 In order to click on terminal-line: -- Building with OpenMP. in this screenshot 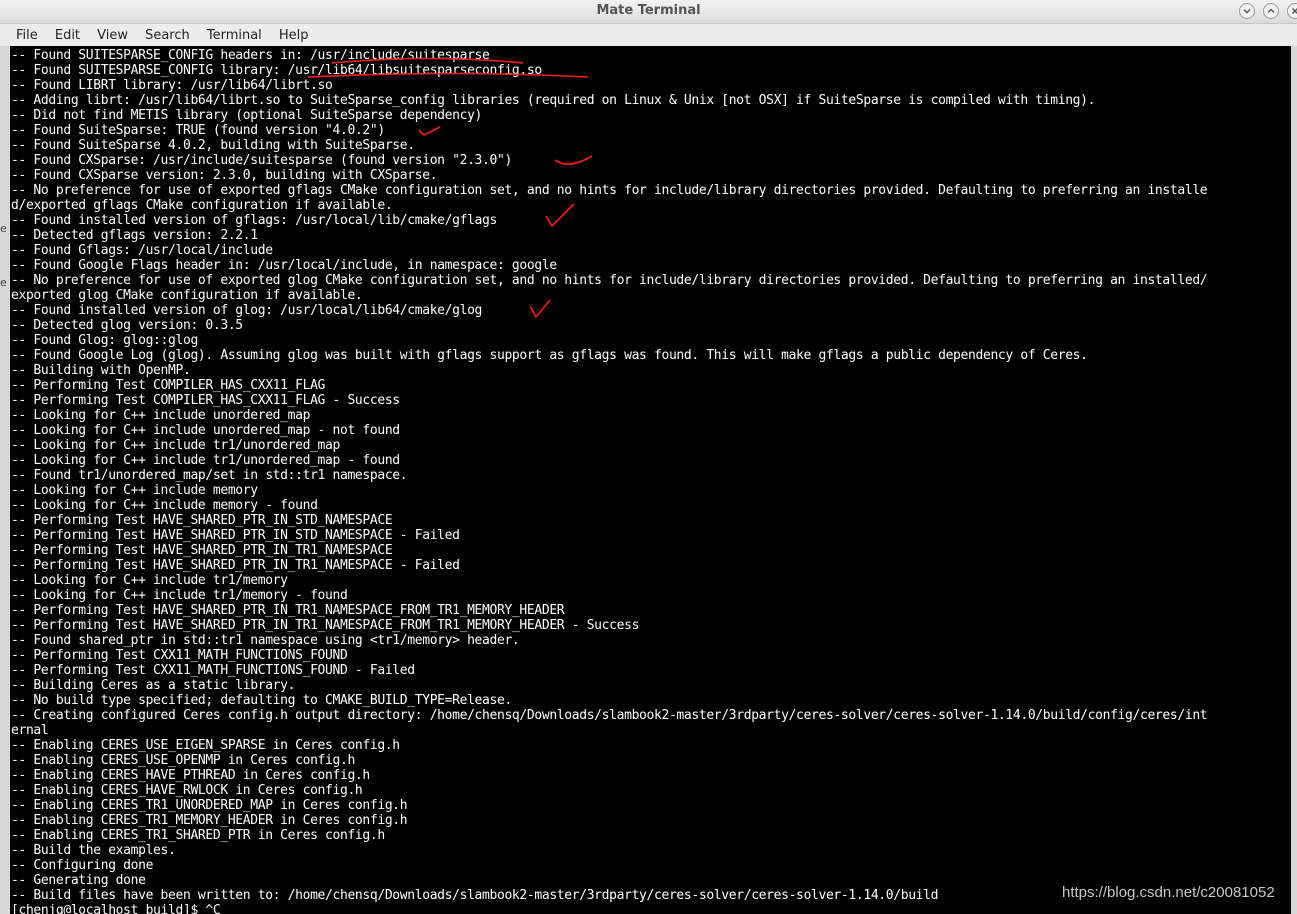, I will do `click(101, 370)`.